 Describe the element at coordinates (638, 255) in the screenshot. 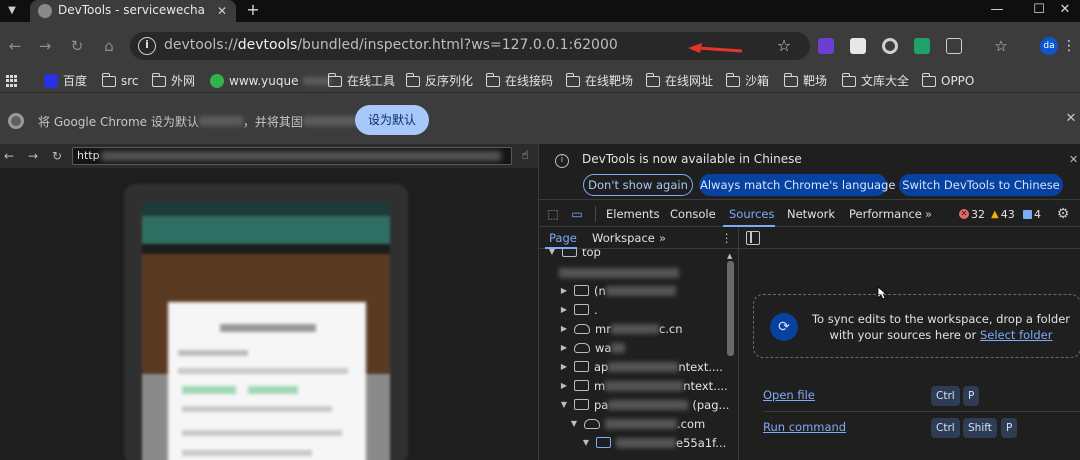

I see `tree-item: ▼ top` at that location.